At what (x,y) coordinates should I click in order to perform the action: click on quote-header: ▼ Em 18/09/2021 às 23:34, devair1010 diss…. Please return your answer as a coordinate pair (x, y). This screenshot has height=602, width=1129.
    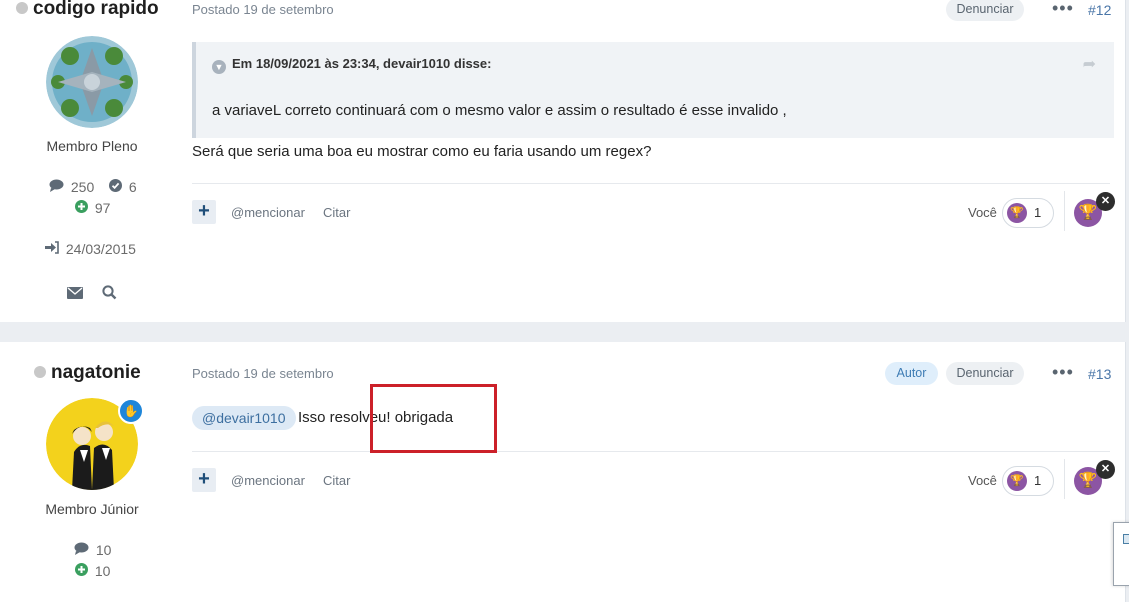
    Looking at the image, I should click on (351, 65).